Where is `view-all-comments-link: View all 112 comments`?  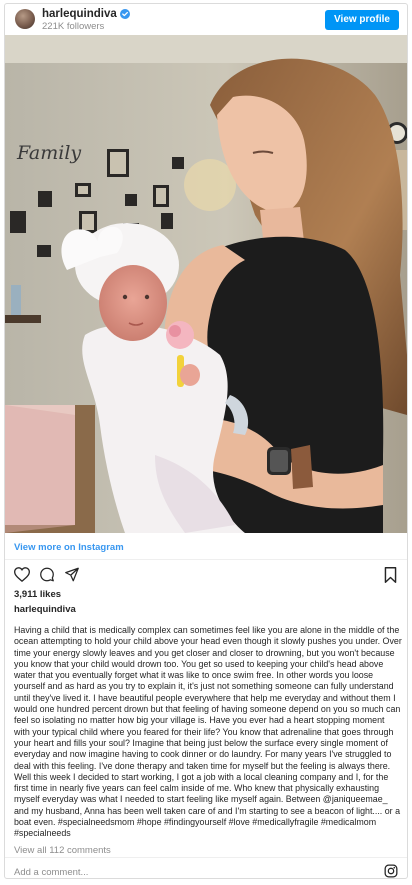 view-all-comments-link: View all 112 comments is located at coordinates (62, 850).